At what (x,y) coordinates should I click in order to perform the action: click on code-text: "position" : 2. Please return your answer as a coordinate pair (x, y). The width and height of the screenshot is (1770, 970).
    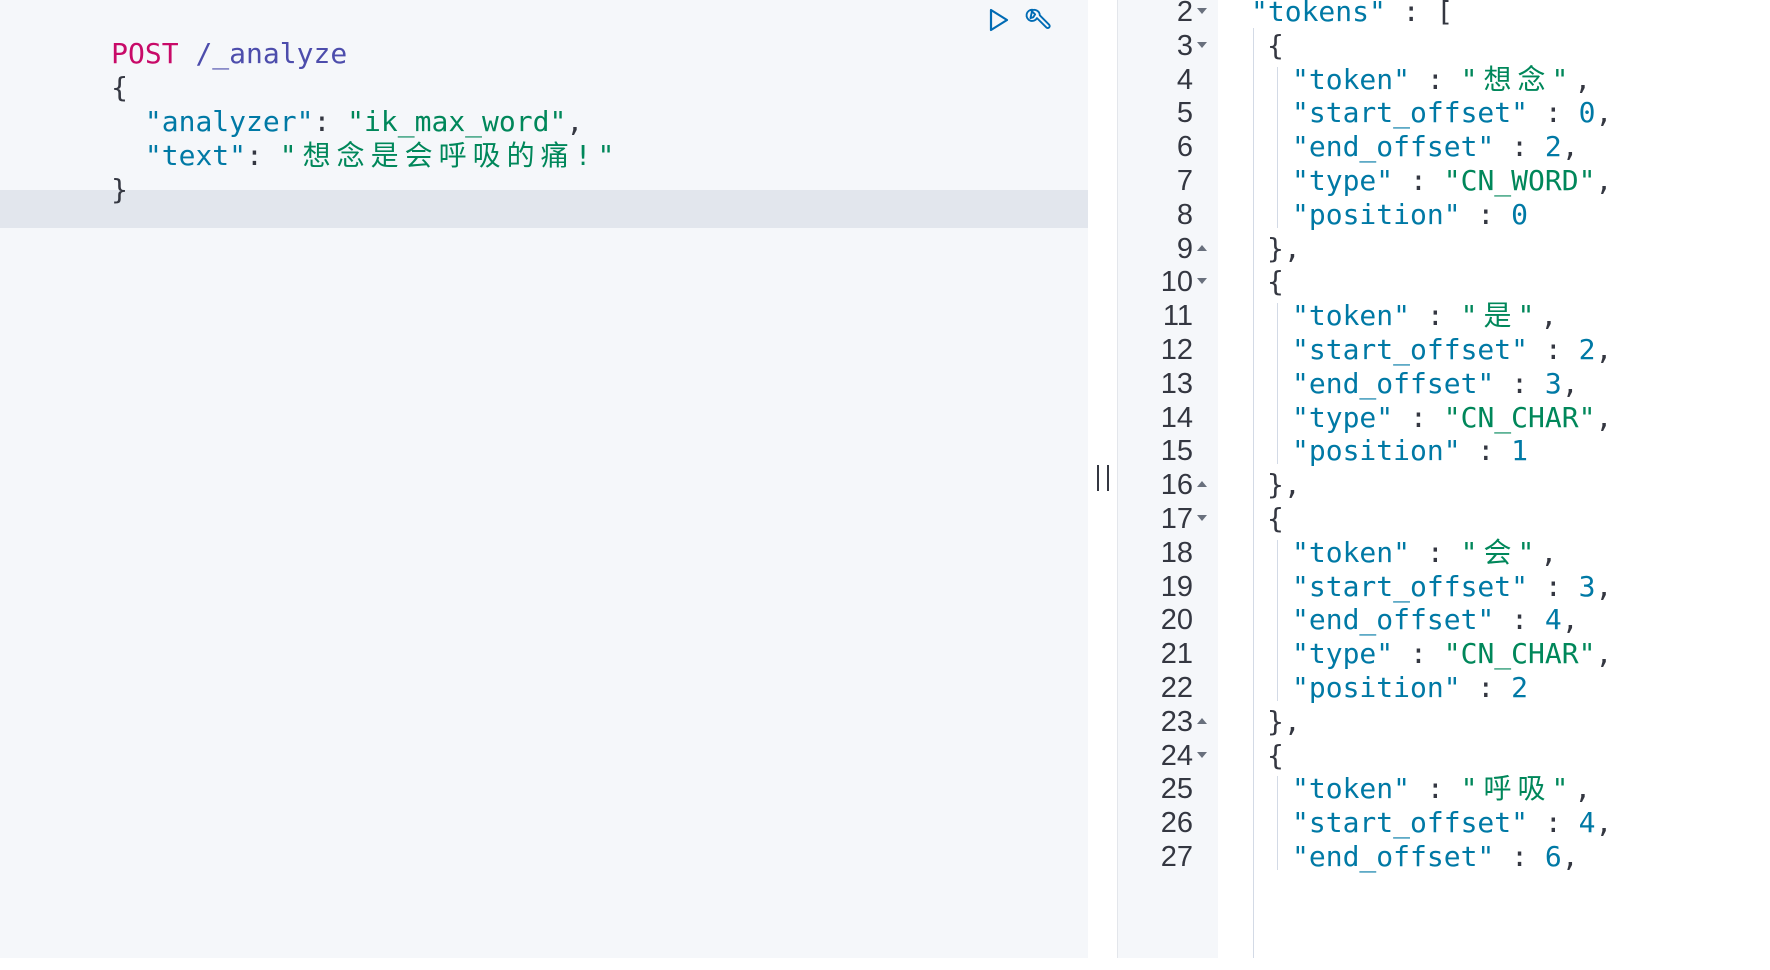
    Looking at the image, I should click on (1410, 688).